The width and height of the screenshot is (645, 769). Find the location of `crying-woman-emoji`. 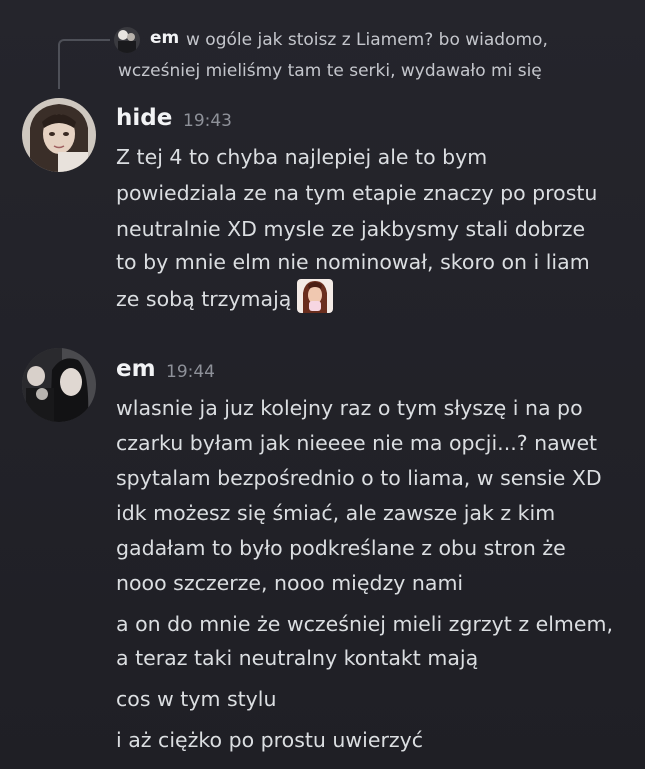

crying-woman-emoji is located at coordinates (315, 296).